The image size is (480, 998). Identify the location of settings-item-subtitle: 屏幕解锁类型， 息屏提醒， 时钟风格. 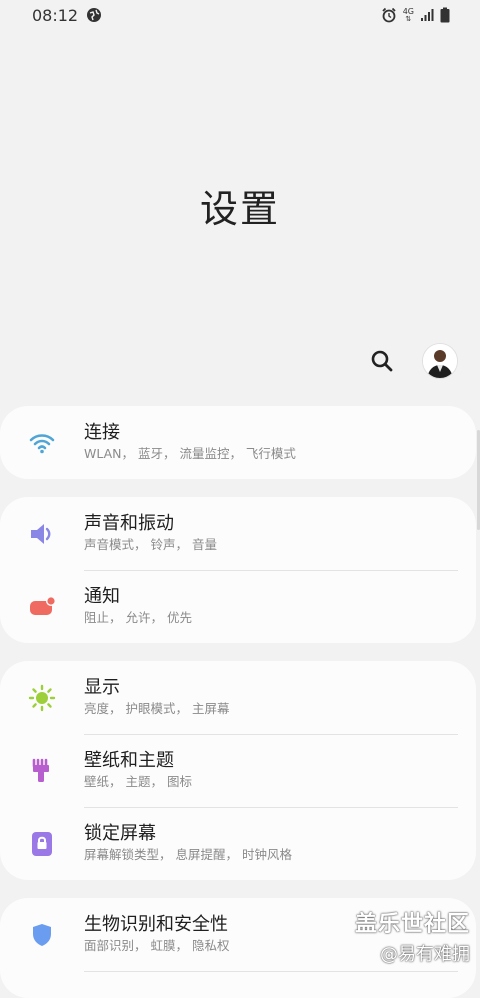
(188, 854).